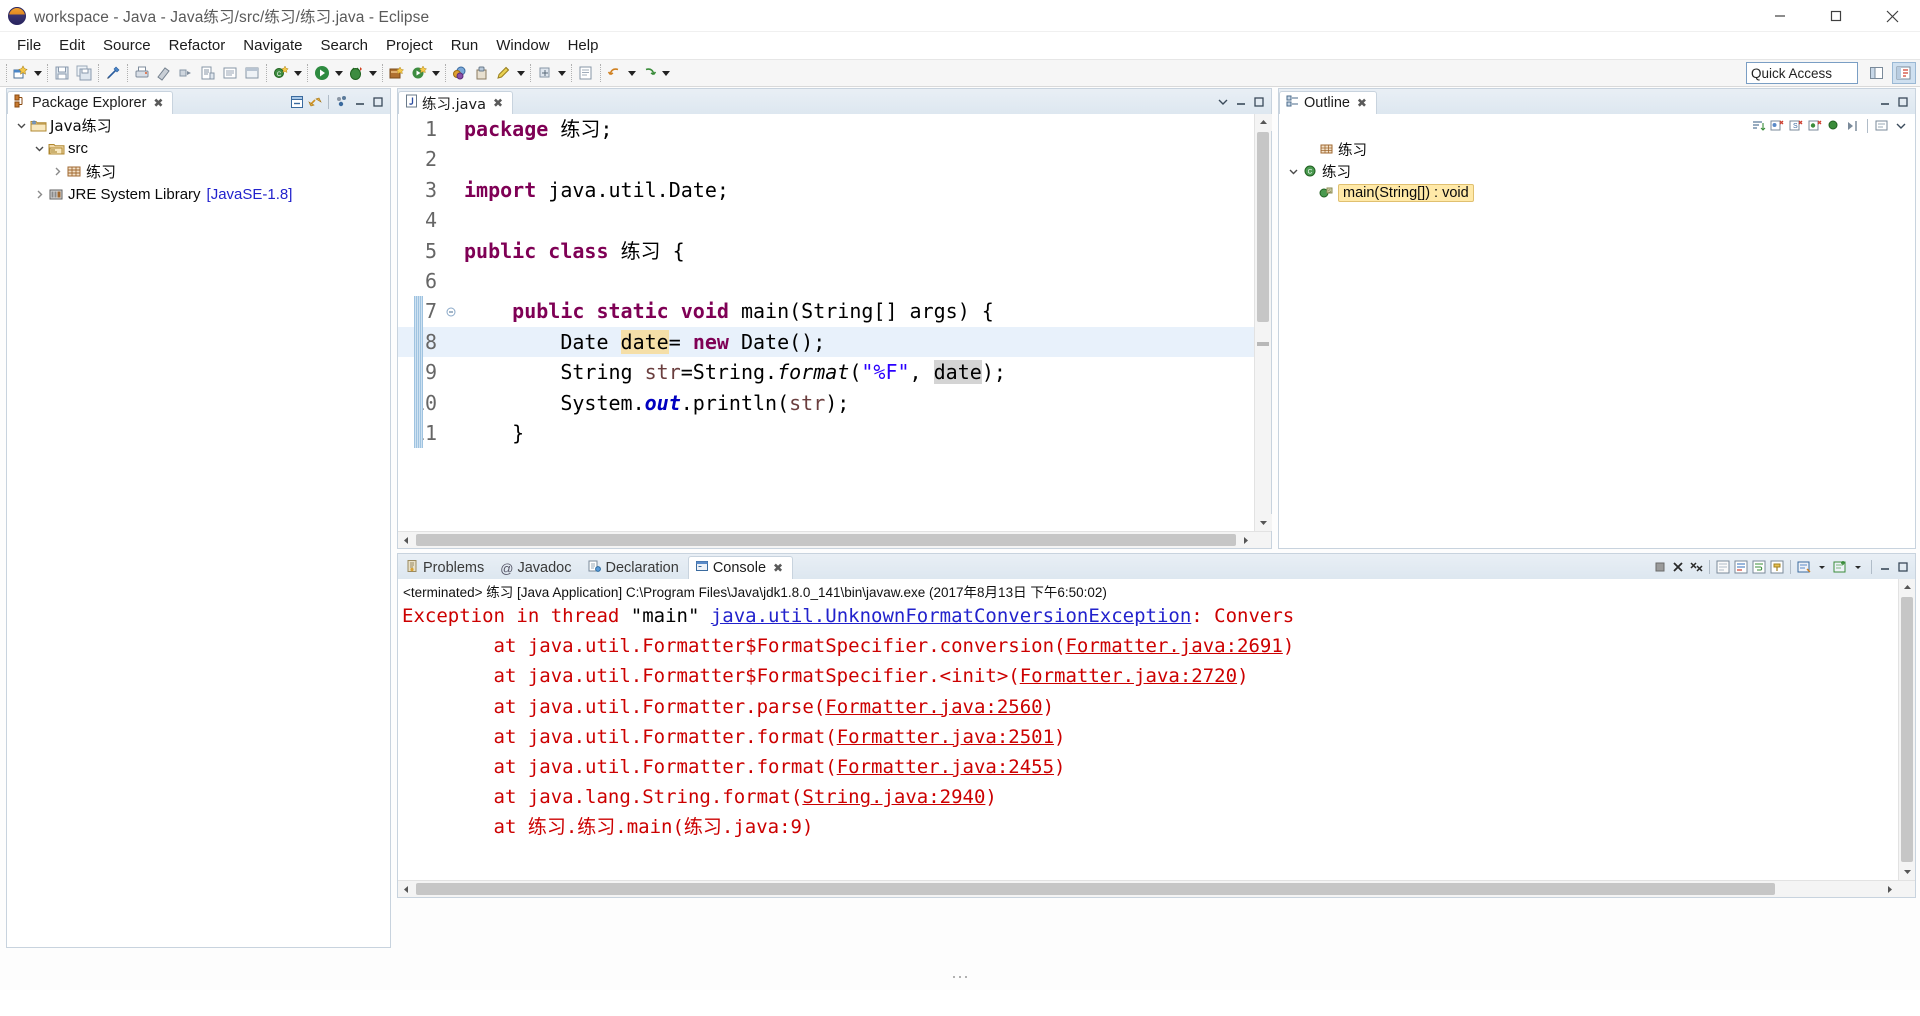  I want to click on tab-problems: Problems, so click(445, 567).